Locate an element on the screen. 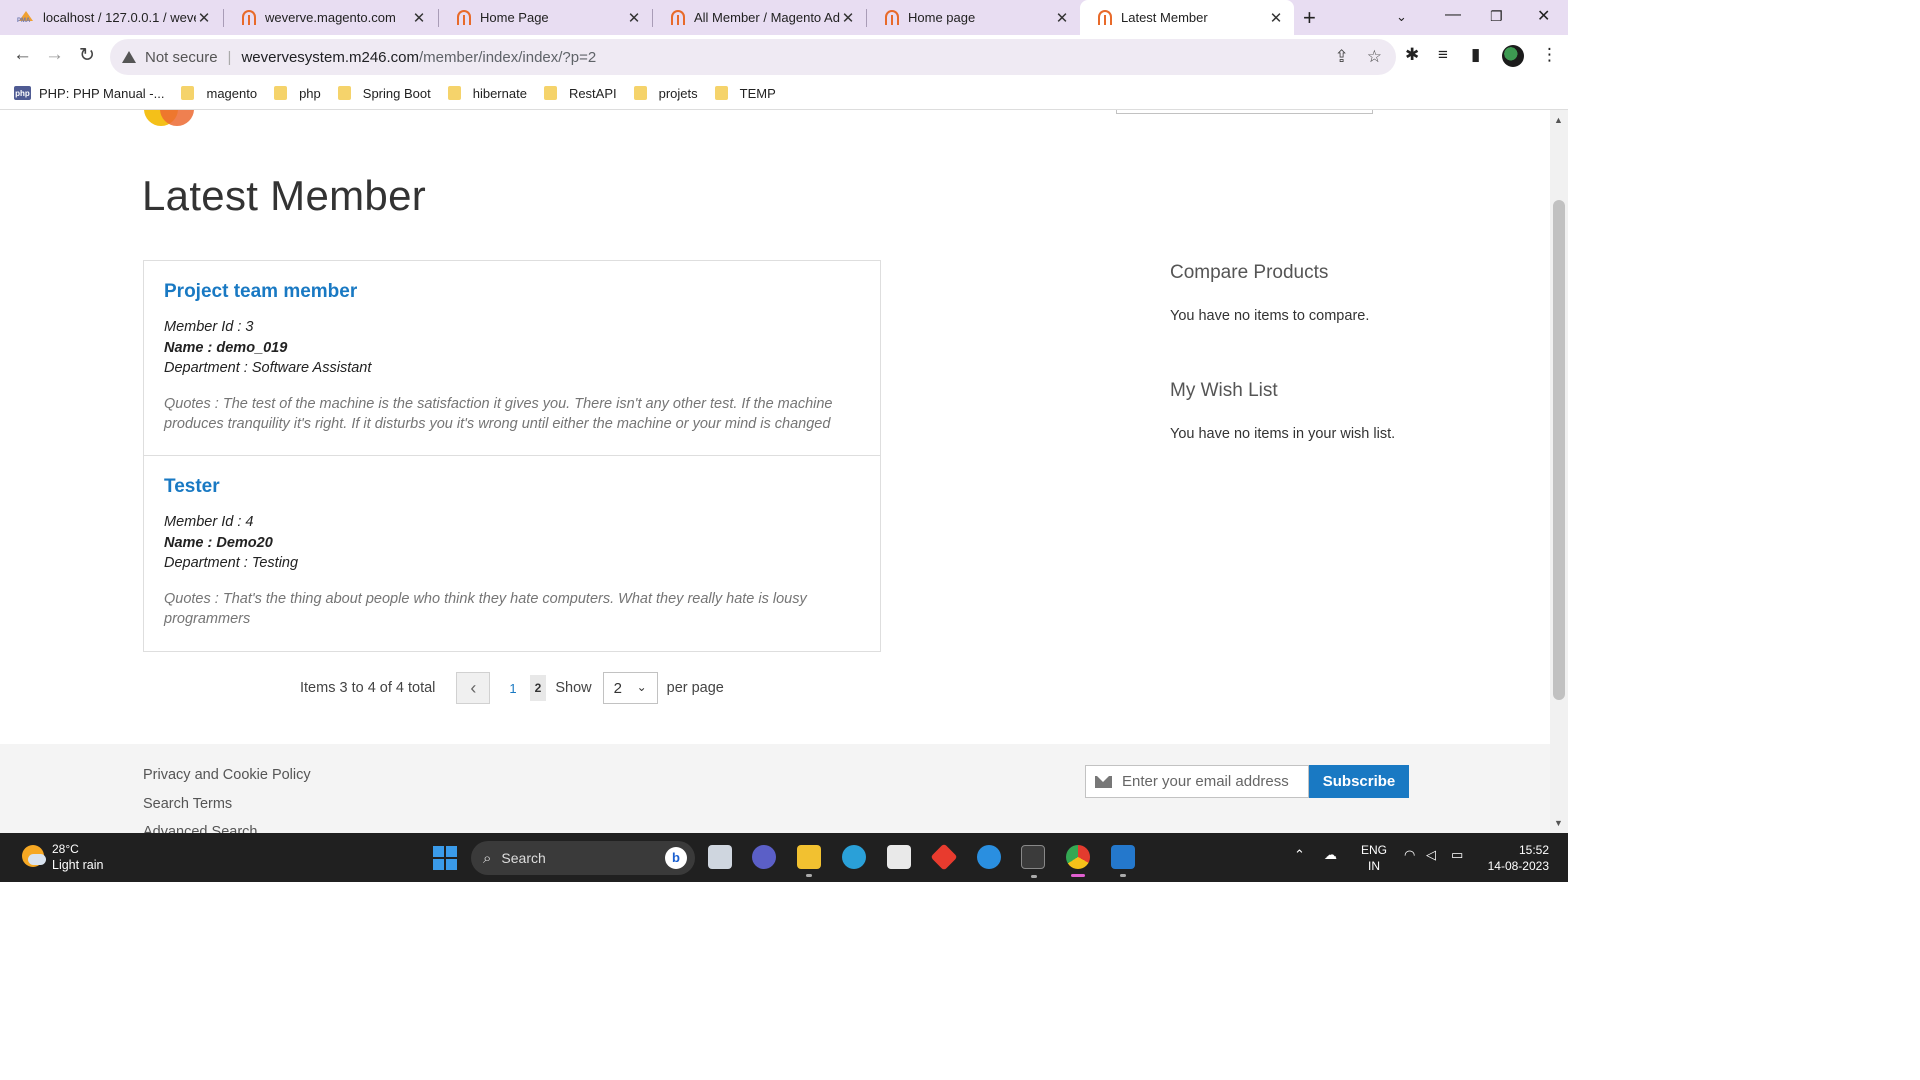 The height and width of the screenshot is (1080, 1920). battery-icon: ▭ is located at coordinates (1457, 855).